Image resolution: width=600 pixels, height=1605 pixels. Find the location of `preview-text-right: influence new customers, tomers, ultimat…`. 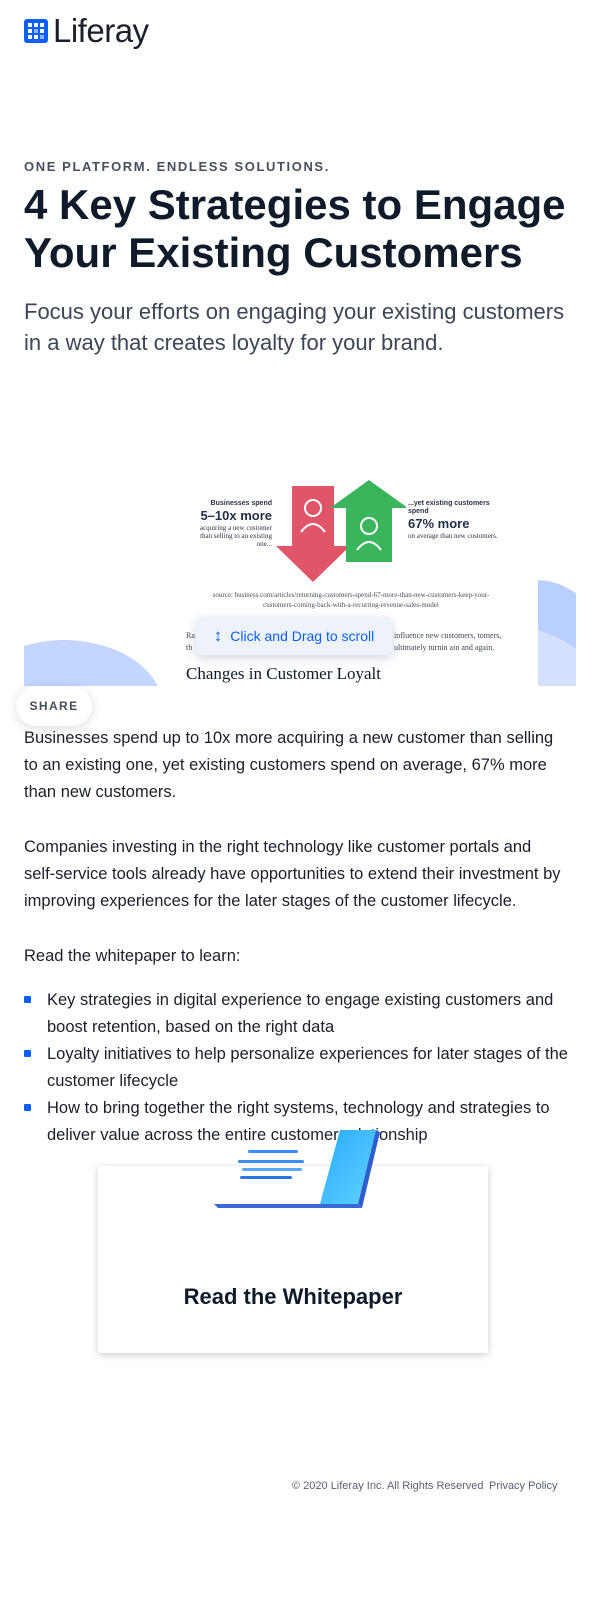

preview-text-right: influence new customers, tomers, ultimat… is located at coordinates (448, 641).